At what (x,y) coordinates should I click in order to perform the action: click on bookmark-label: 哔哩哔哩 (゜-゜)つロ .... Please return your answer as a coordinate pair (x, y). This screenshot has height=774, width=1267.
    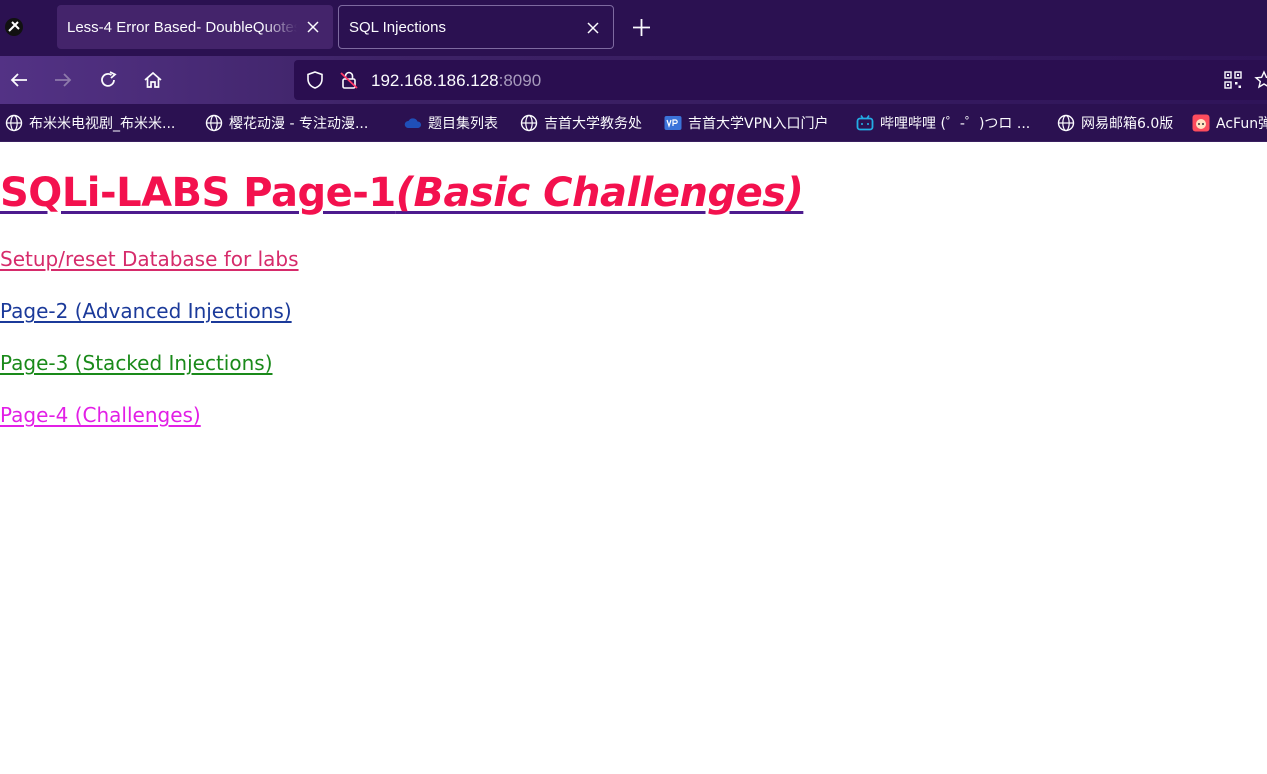
    Looking at the image, I should click on (955, 124).